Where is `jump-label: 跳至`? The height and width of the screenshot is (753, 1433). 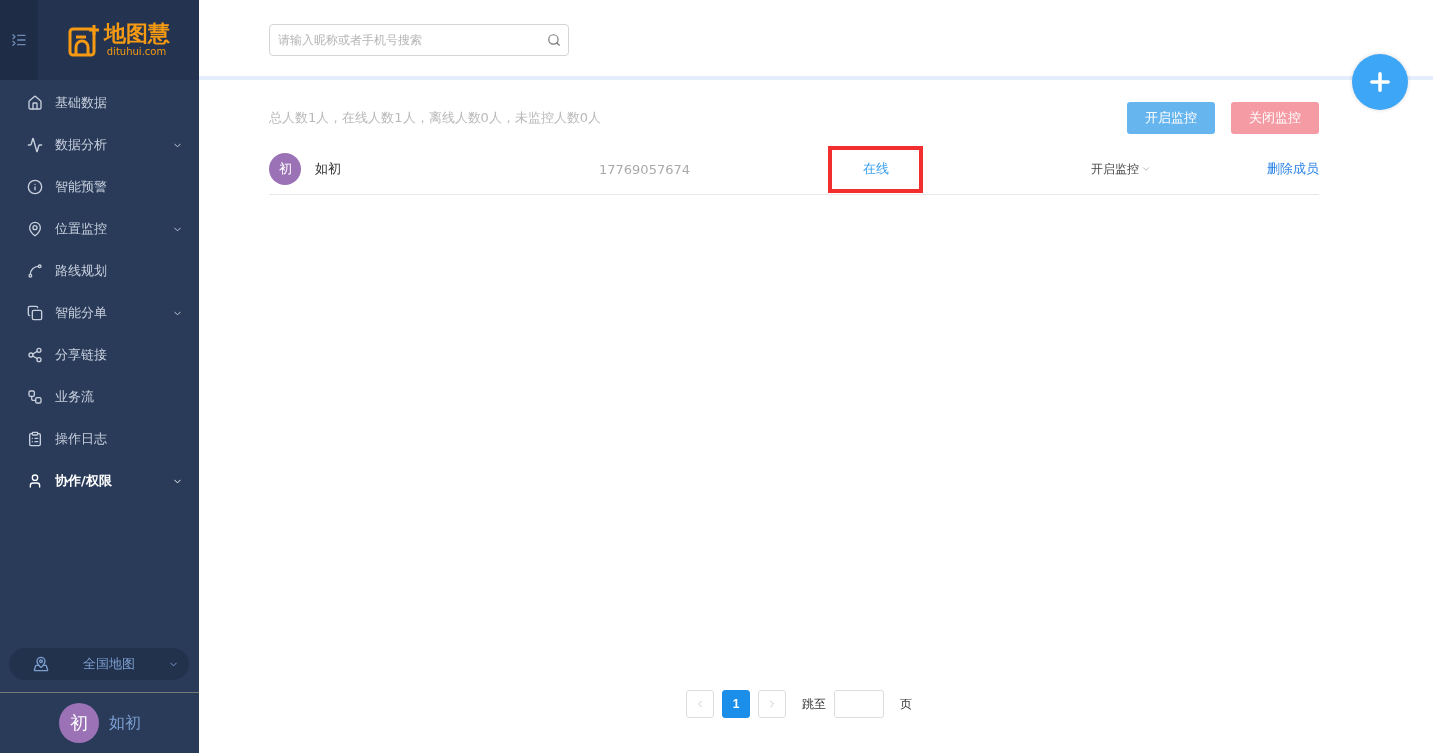 jump-label: 跳至 is located at coordinates (814, 704).